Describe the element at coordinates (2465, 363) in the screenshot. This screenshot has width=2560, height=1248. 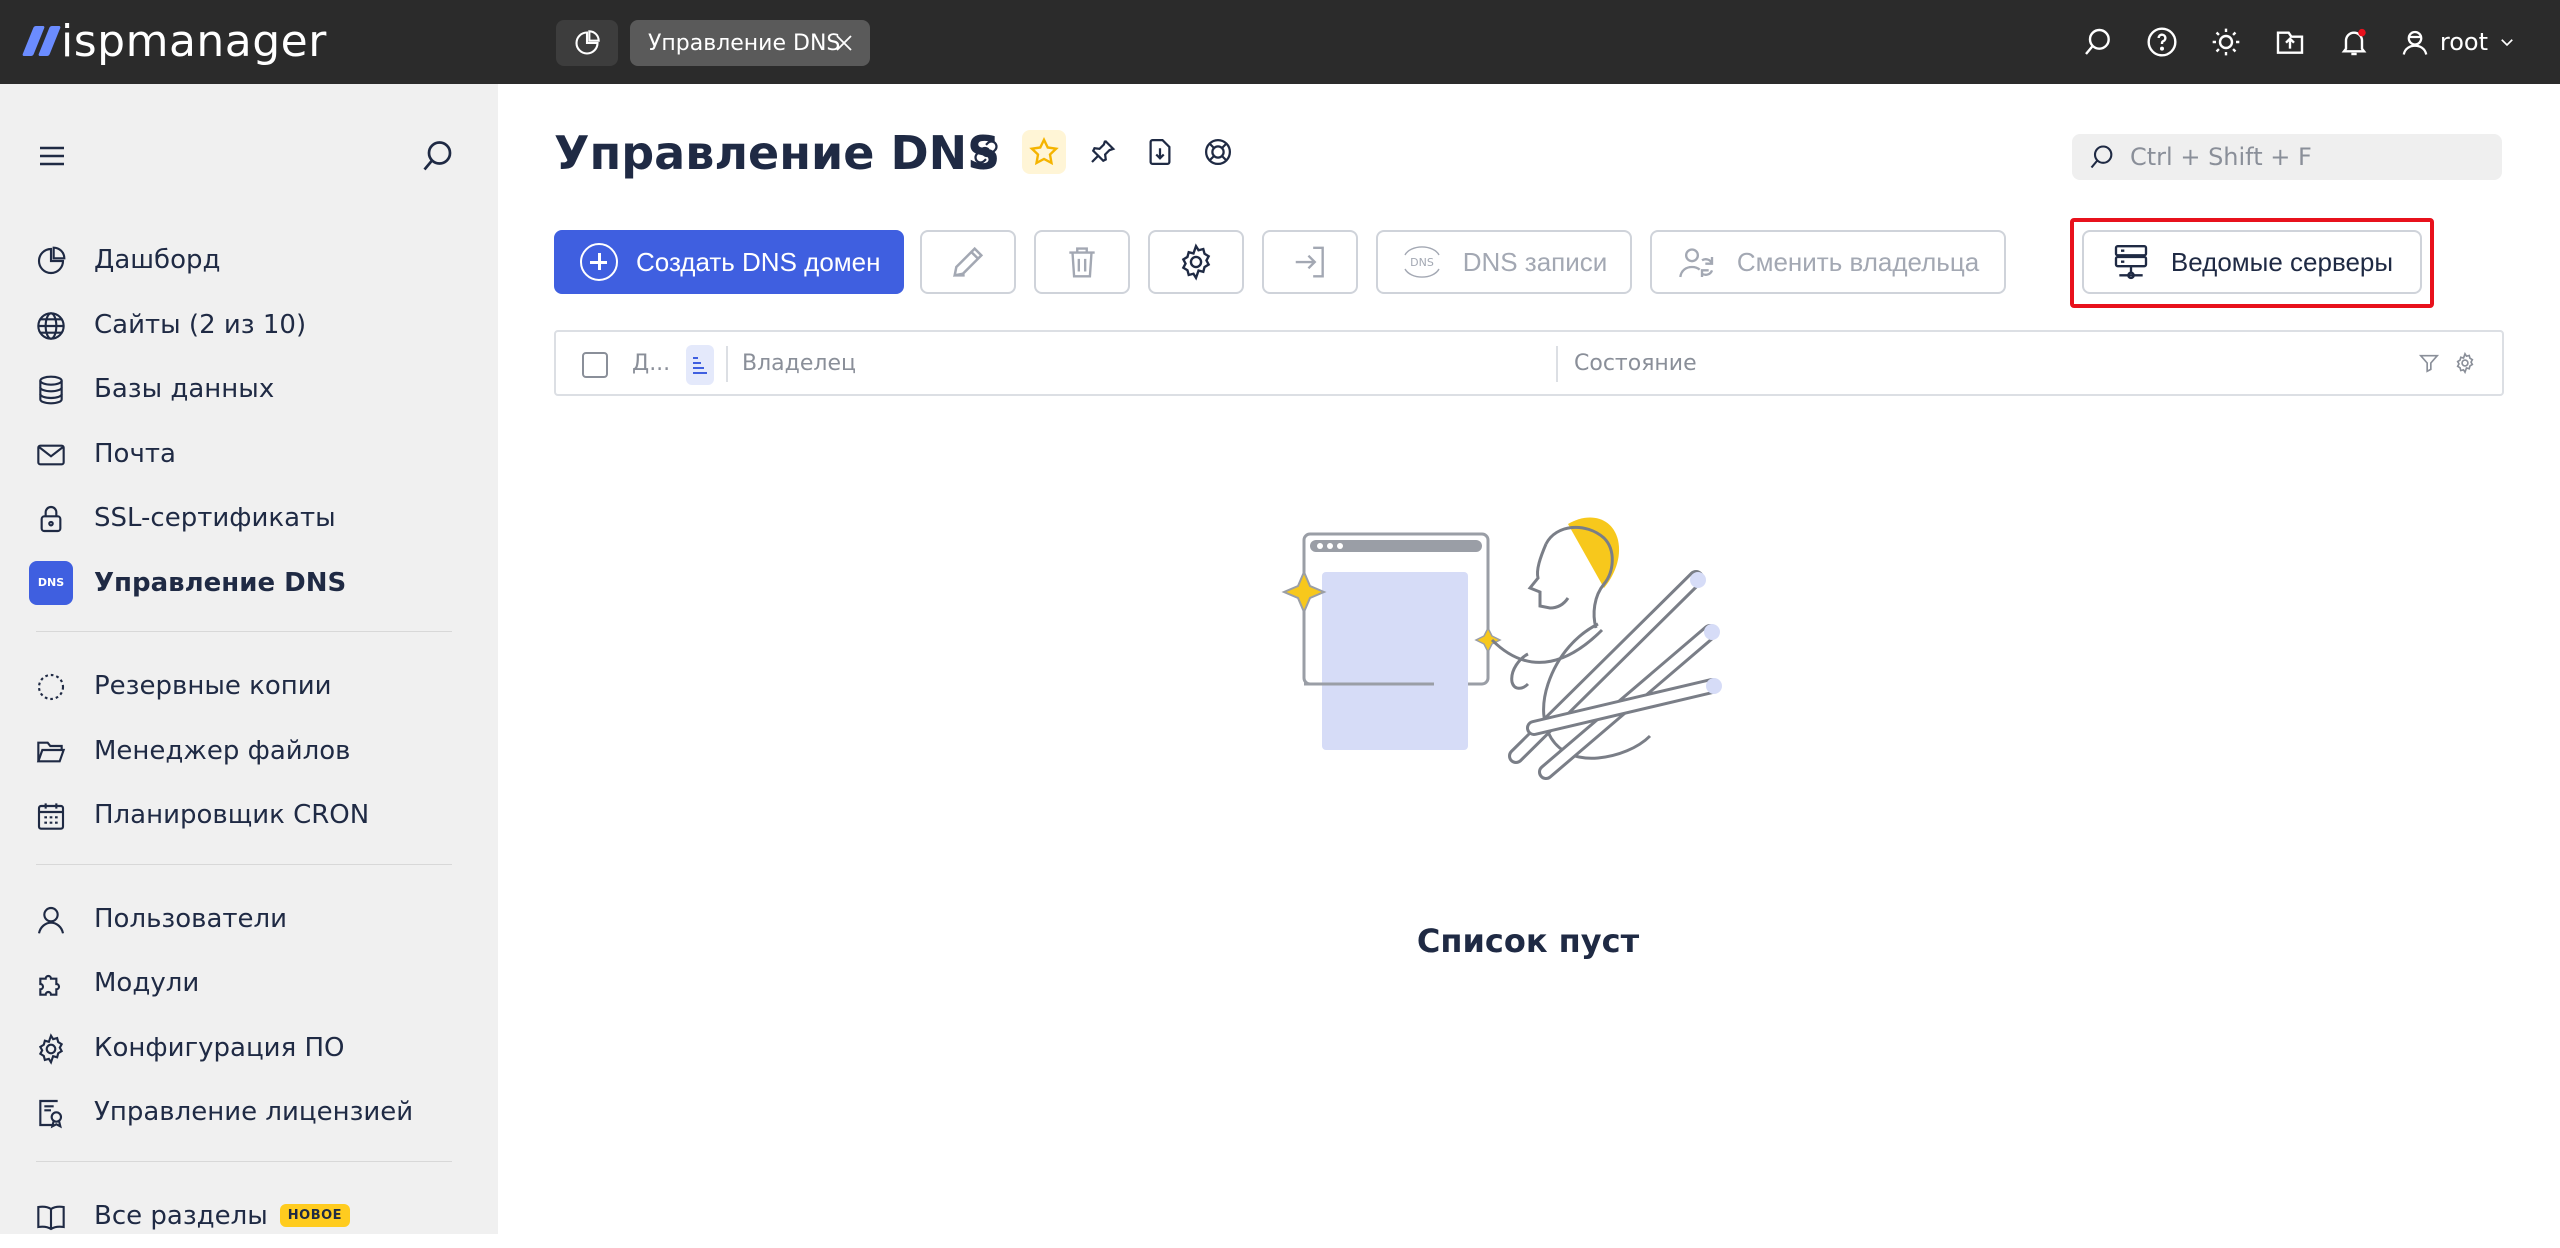
I see `table-settings-icon` at that location.